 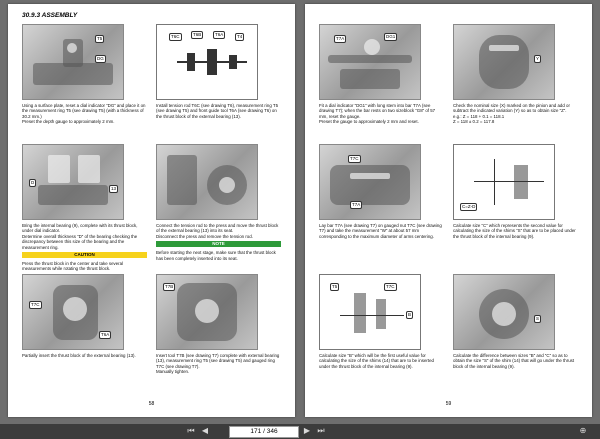 I want to click on callout-label: D, so click(x=33, y=183).